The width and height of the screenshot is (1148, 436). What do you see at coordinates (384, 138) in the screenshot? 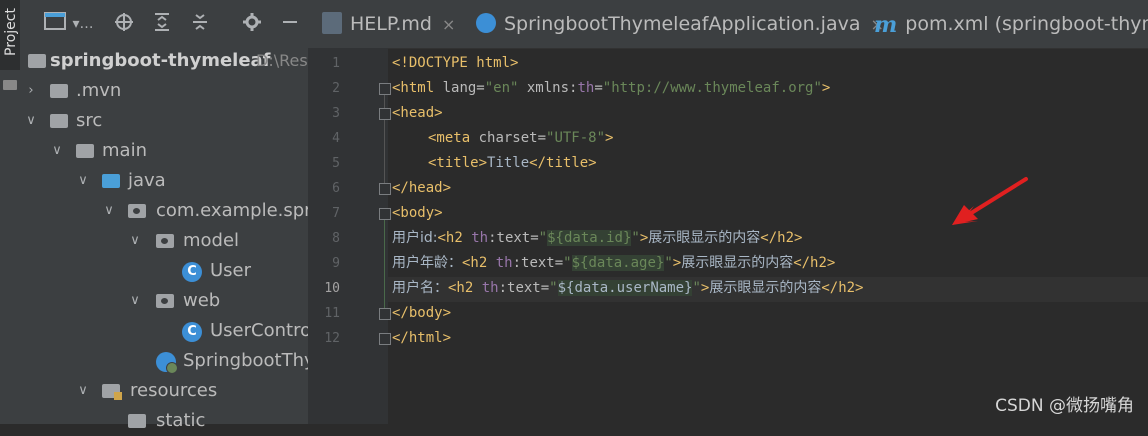
I see `fold-guide` at bounding box center [384, 138].